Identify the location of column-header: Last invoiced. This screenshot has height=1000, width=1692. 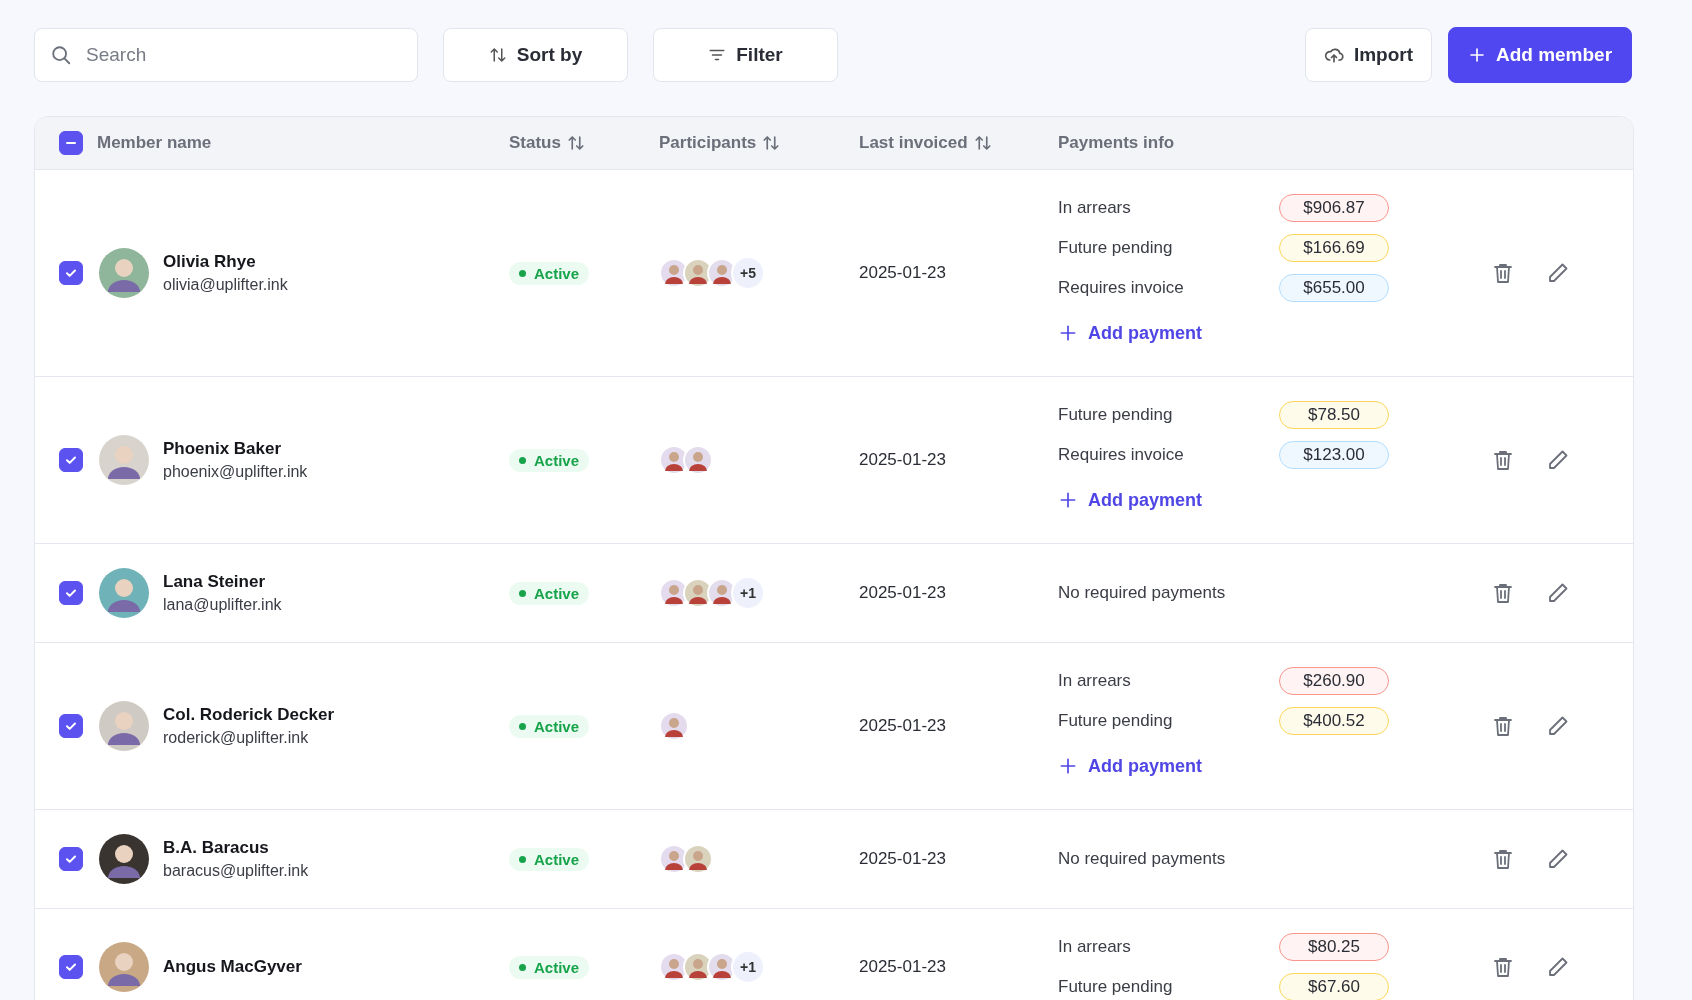
(913, 143).